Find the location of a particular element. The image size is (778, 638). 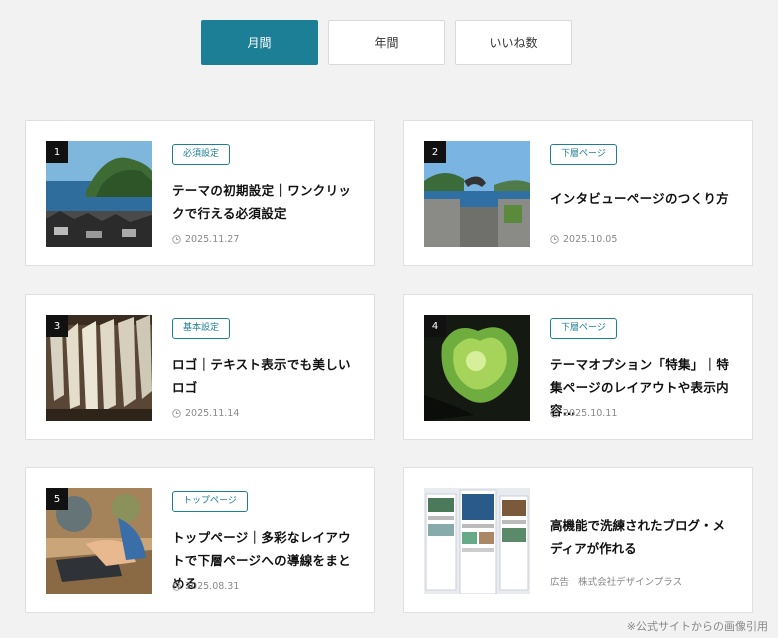

article-thumbnail: 5 is located at coordinates (99, 541).